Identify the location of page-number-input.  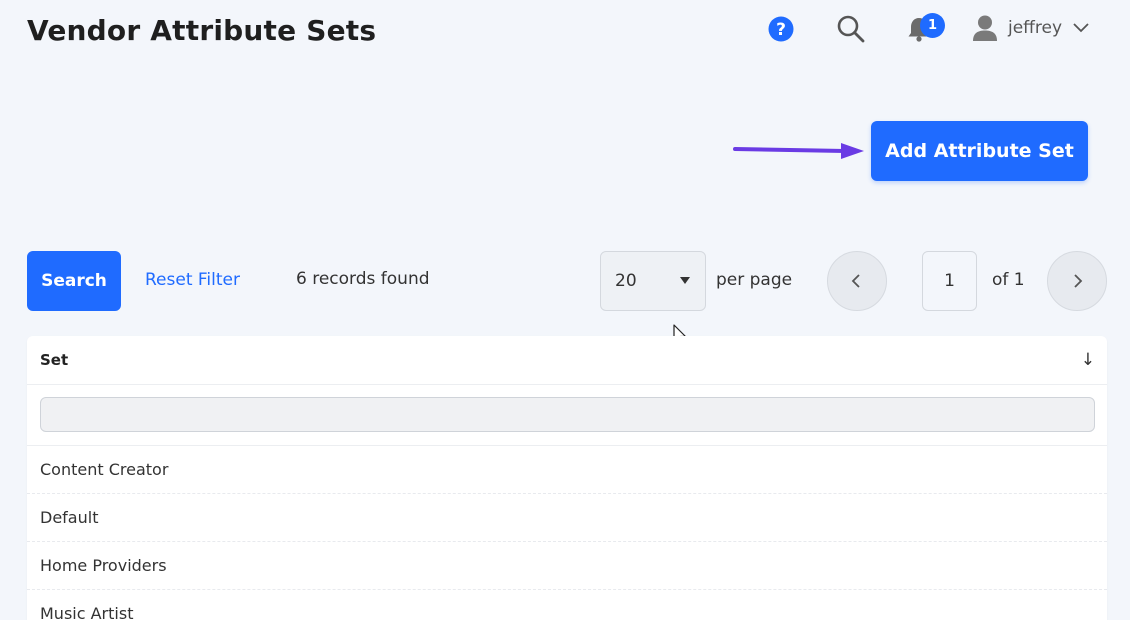
(949, 281).